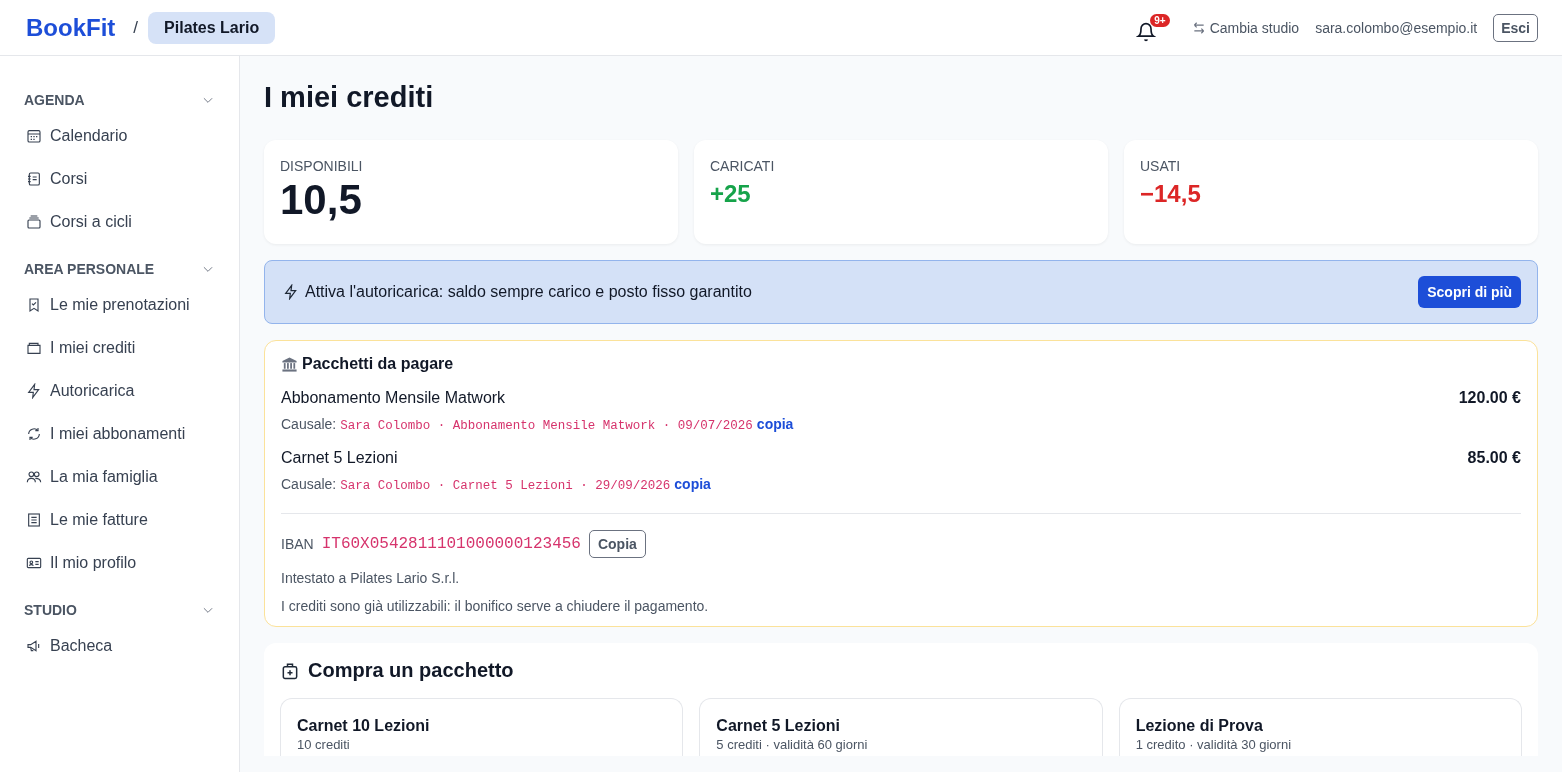 The width and height of the screenshot is (1562, 772). I want to click on megaphone-icon, so click(34, 645).